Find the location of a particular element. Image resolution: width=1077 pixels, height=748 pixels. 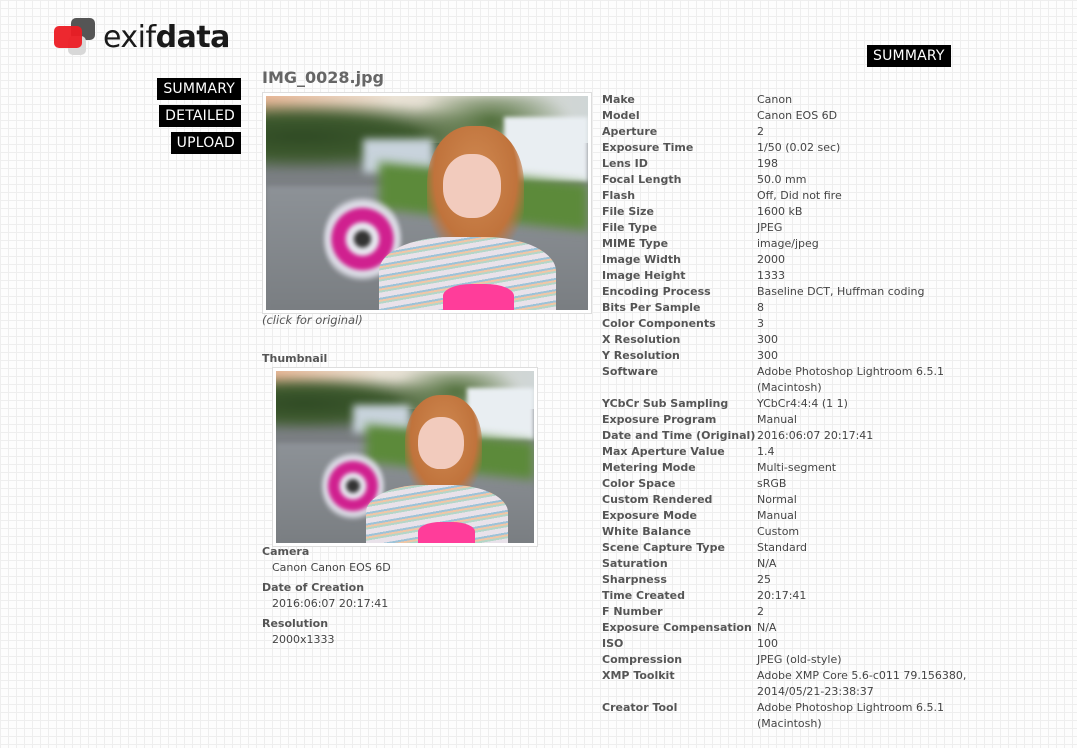

exif-key: Compression is located at coordinates (642, 659).